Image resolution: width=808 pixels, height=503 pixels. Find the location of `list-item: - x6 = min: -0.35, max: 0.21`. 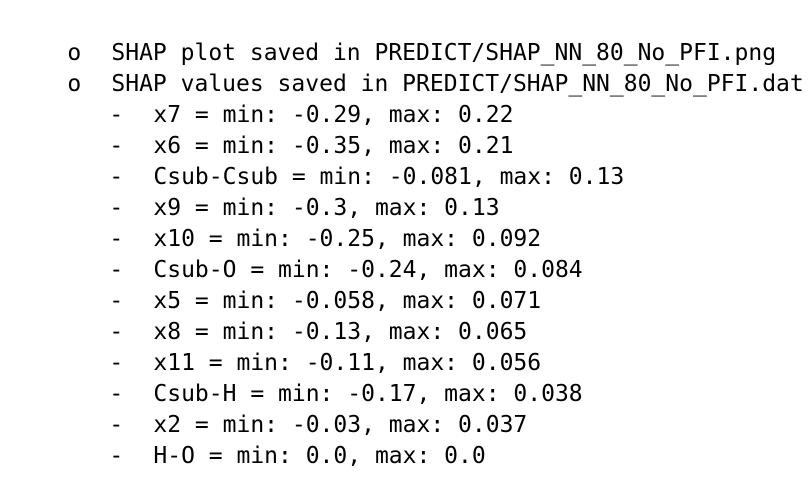

list-item: - x6 = min: -0.35, max: 0.21 is located at coordinates (283, 129).